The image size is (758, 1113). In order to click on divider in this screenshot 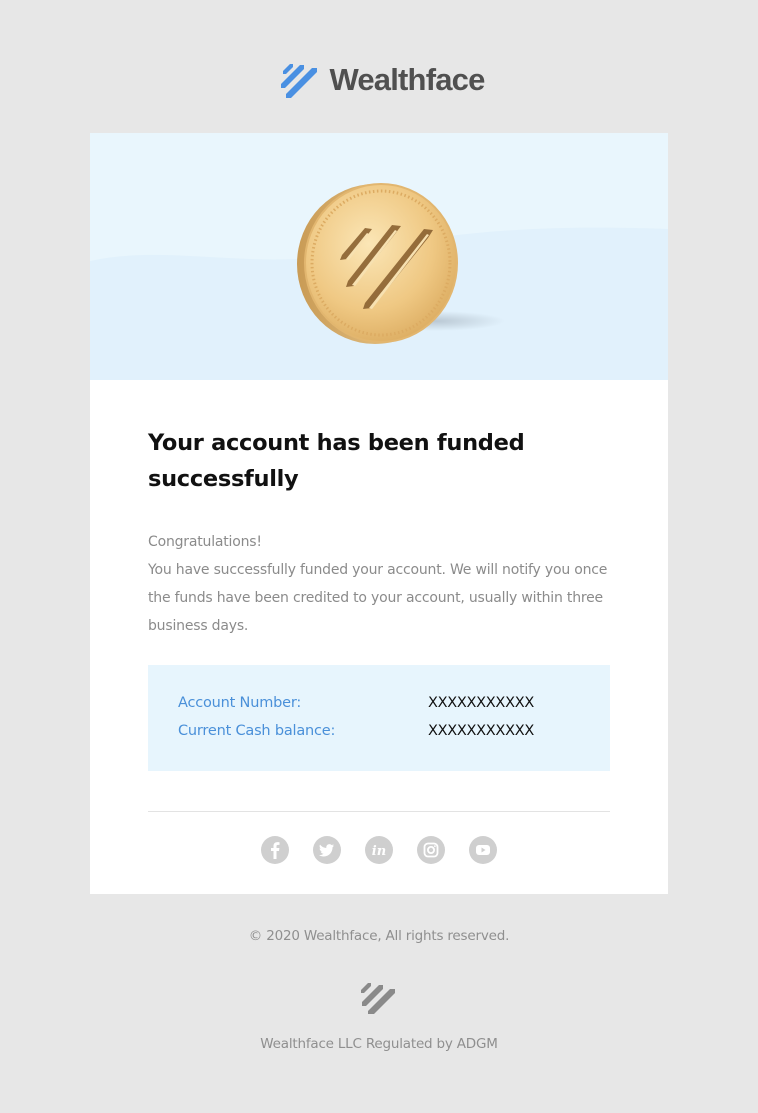, I will do `click(379, 811)`.